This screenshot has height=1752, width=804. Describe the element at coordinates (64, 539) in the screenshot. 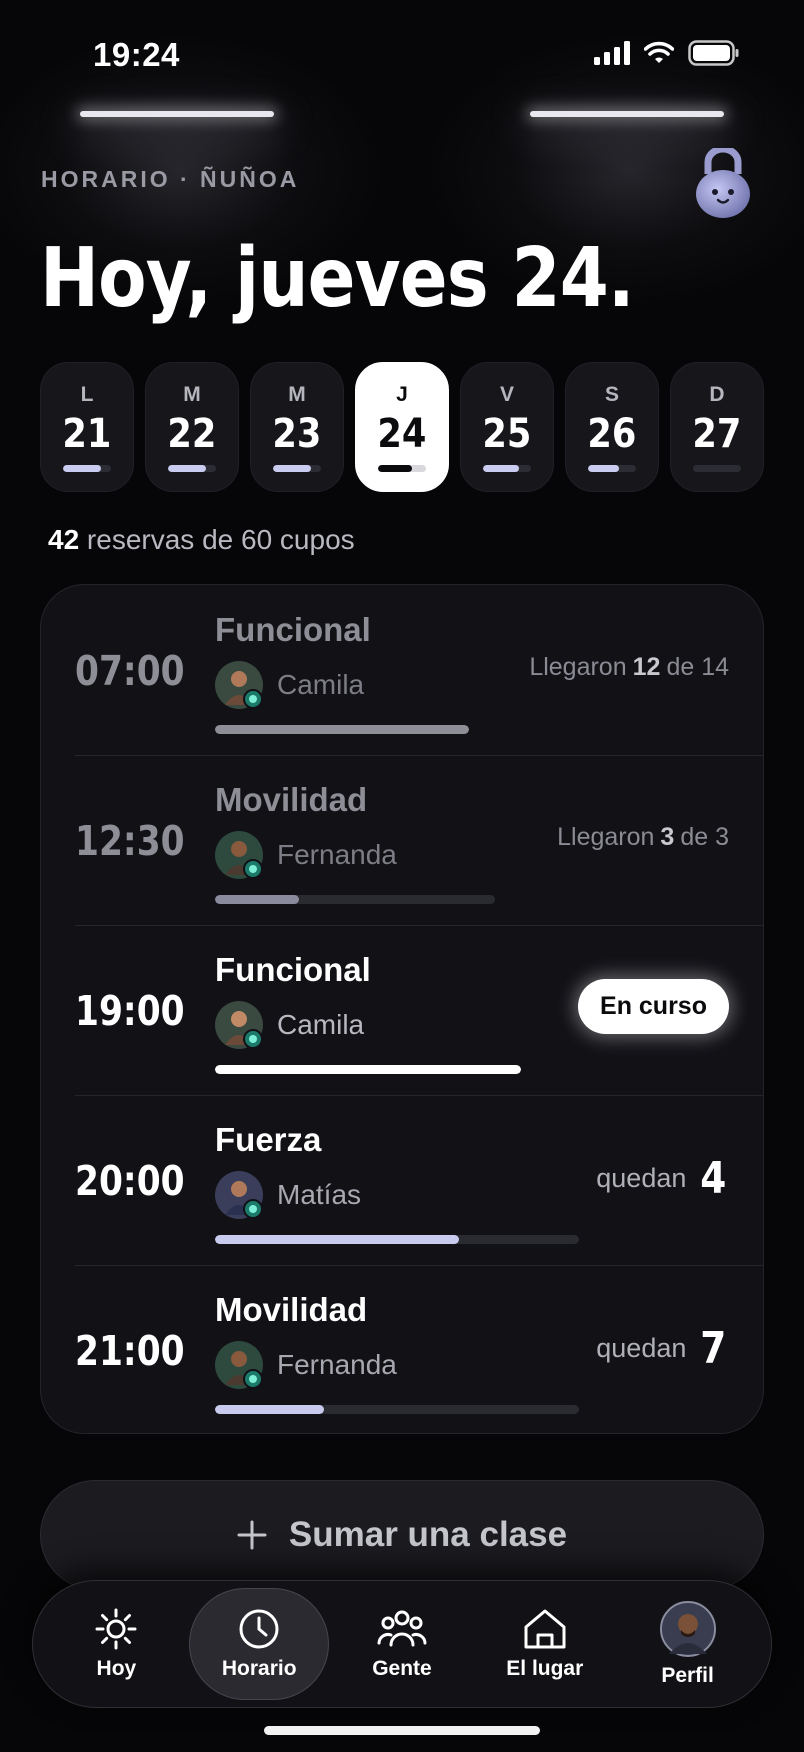

I see `reservations-count: 42` at that location.